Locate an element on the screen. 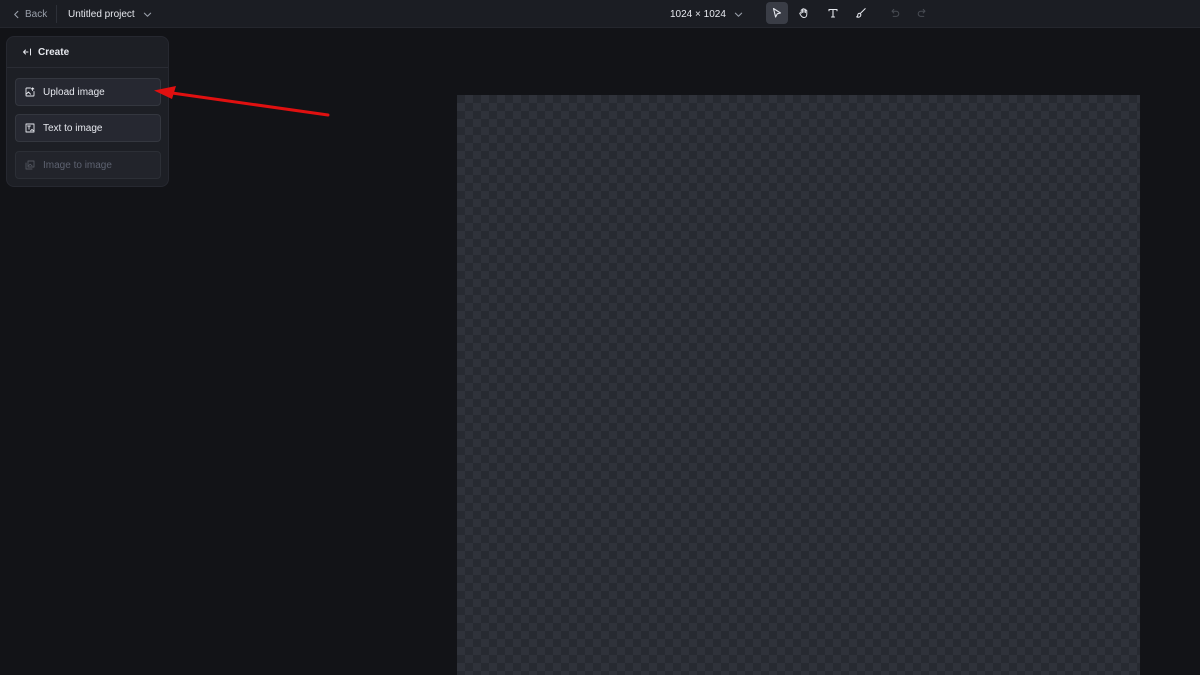 The height and width of the screenshot is (675, 1200). brush-tool-button is located at coordinates (861, 13).